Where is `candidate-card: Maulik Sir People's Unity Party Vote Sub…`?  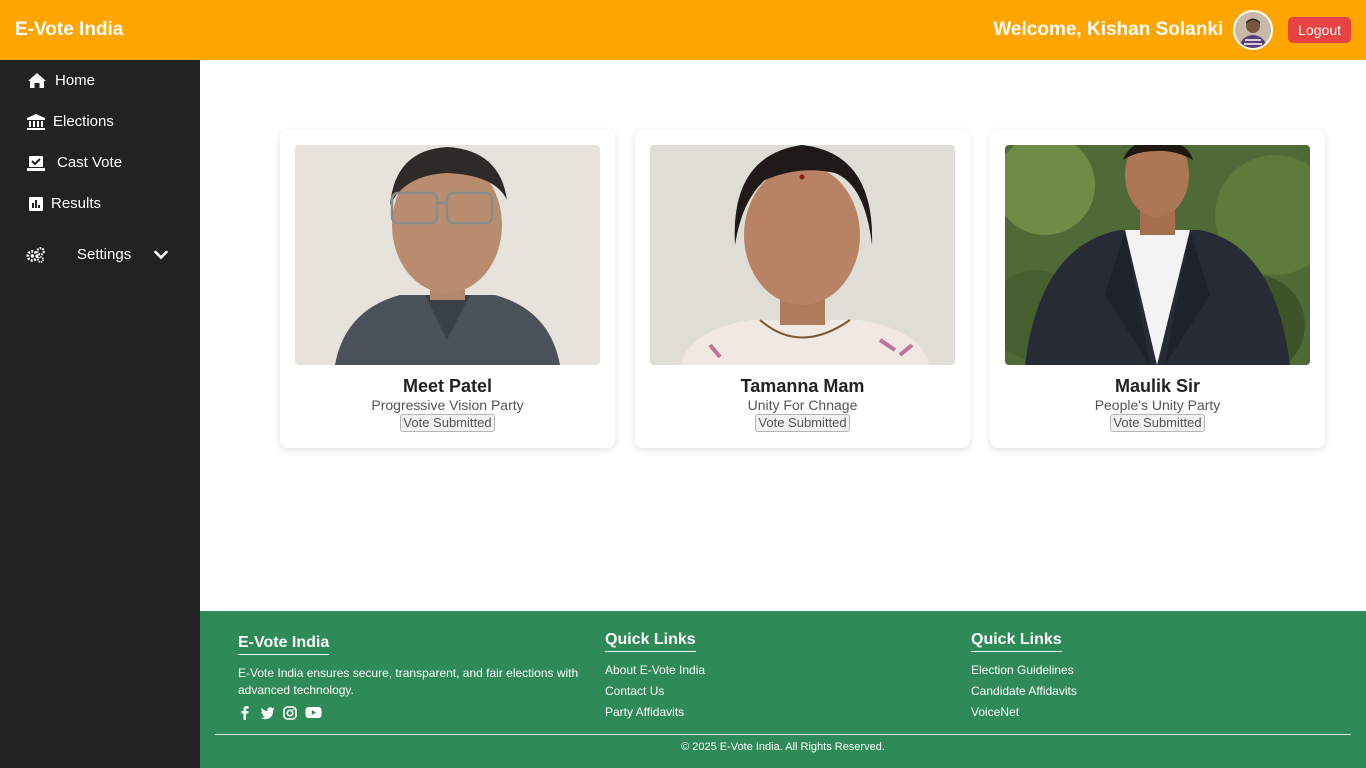 candidate-card: Maulik Sir People's Unity Party Vote Sub… is located at coordinates (1157, 289).